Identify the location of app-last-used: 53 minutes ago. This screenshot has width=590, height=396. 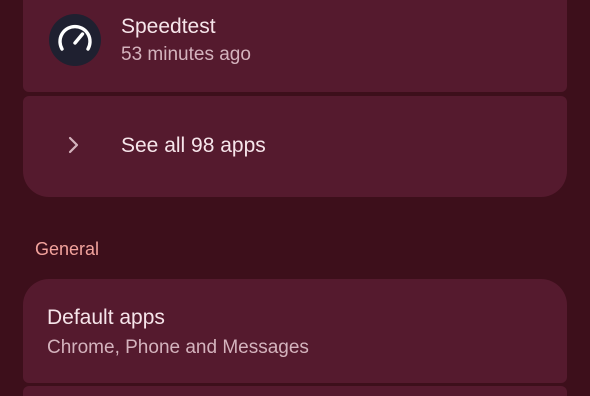
(186, 54).